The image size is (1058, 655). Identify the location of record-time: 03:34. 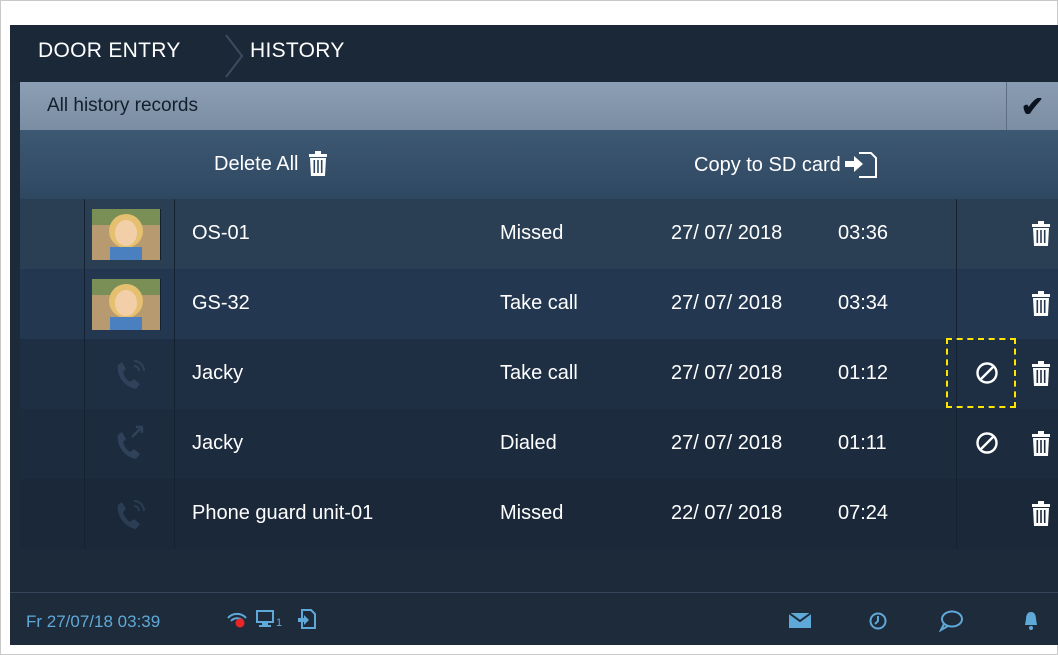
(863, 303).